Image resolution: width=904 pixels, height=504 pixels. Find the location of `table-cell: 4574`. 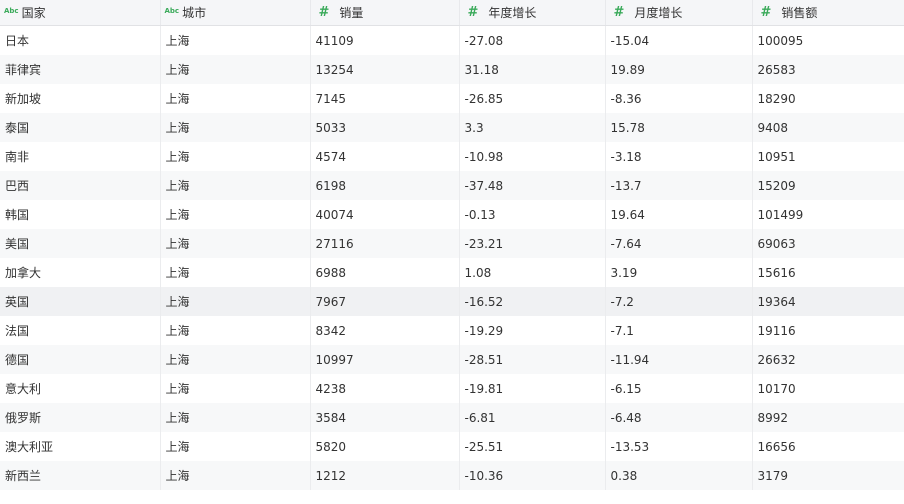

table-cell: 4574 is located at coordinates (385, 156).